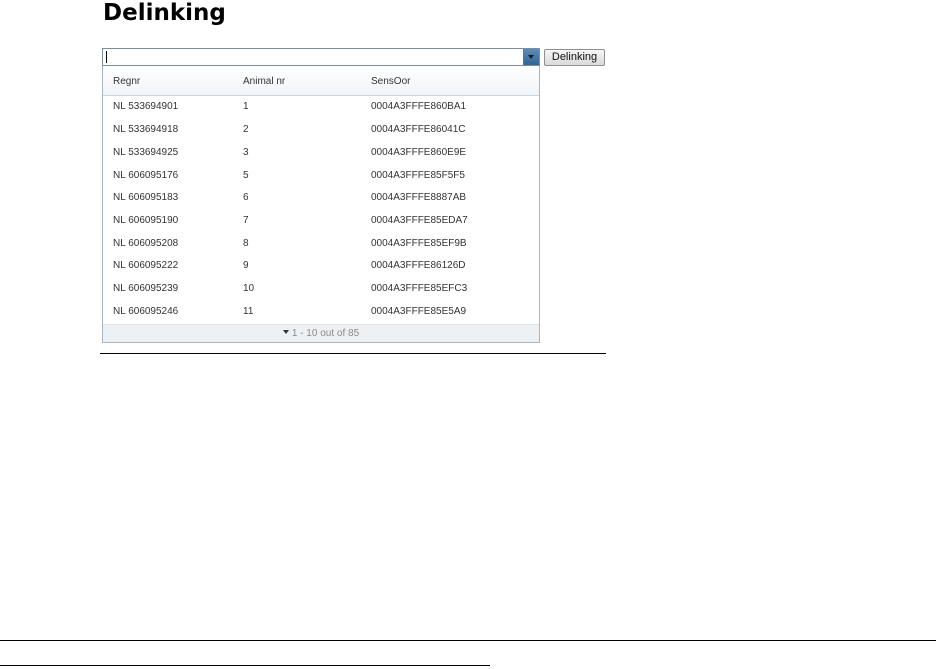 This screenshot has width=936, height=669. I want to click on pager-label: 1 - 10 out of 85, so click(325, 333).